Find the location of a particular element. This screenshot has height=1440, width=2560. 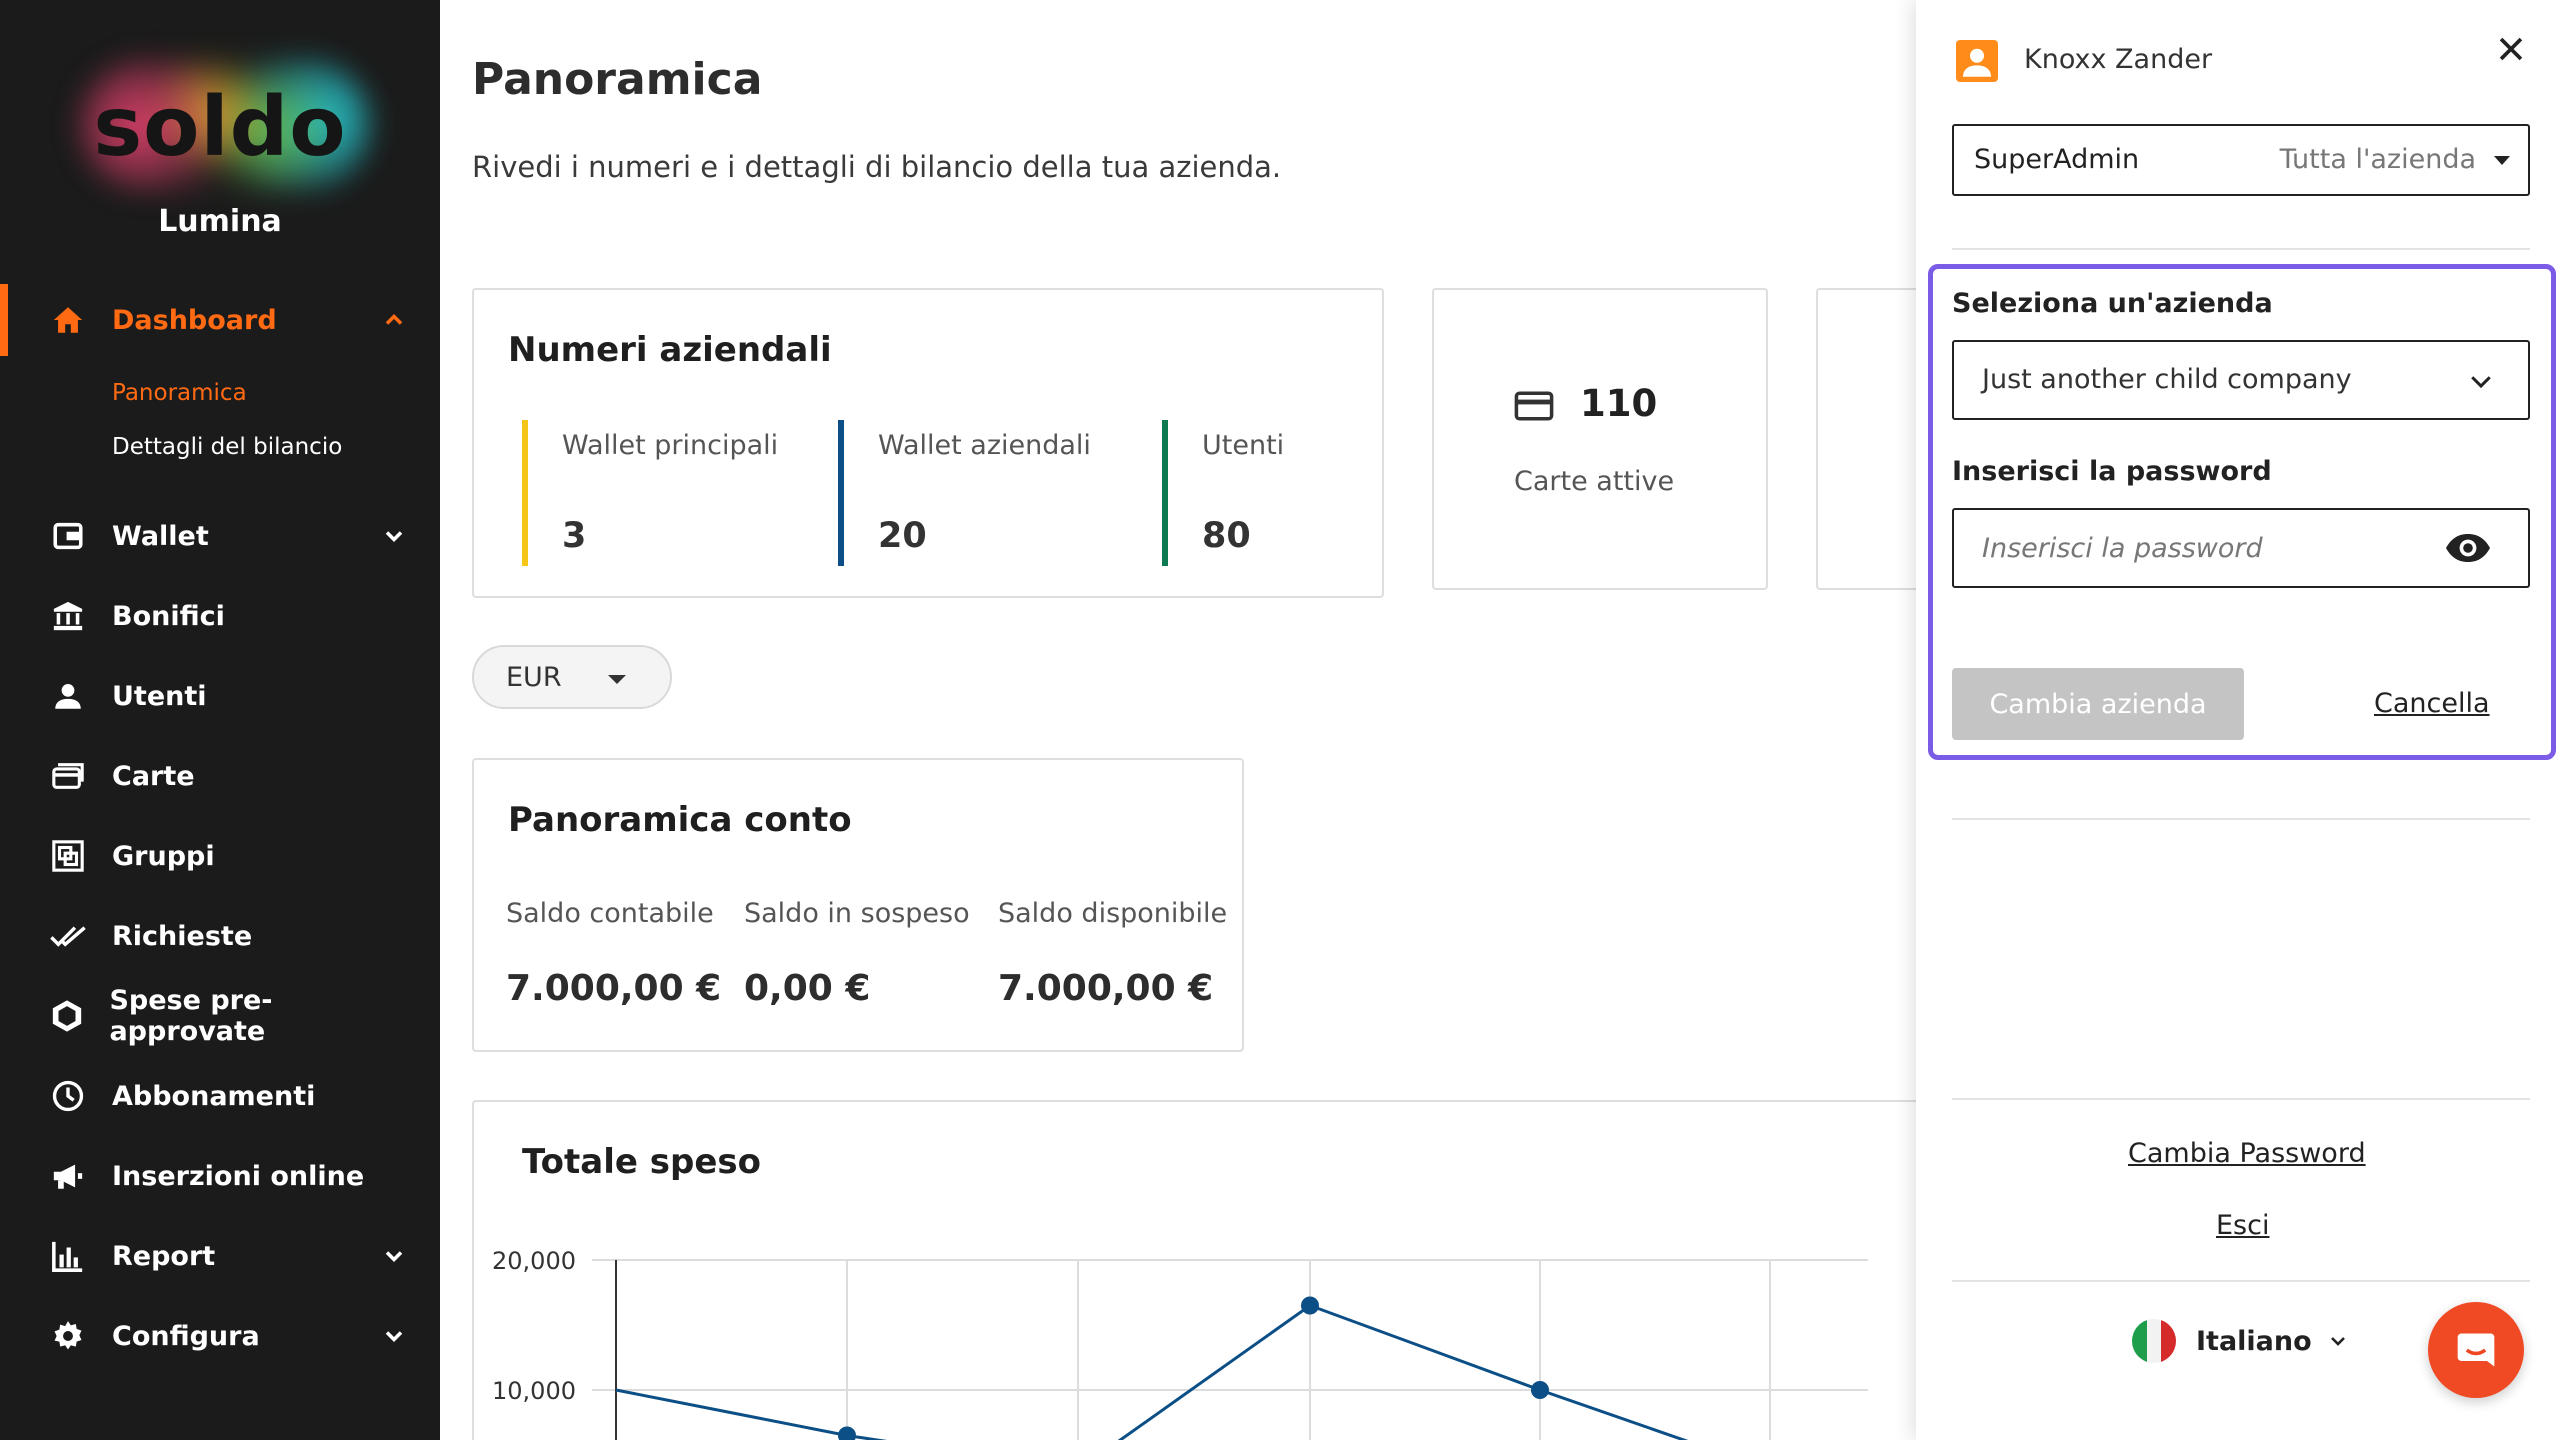

card-title: Totale speso is located at coordinates (642, 1162).